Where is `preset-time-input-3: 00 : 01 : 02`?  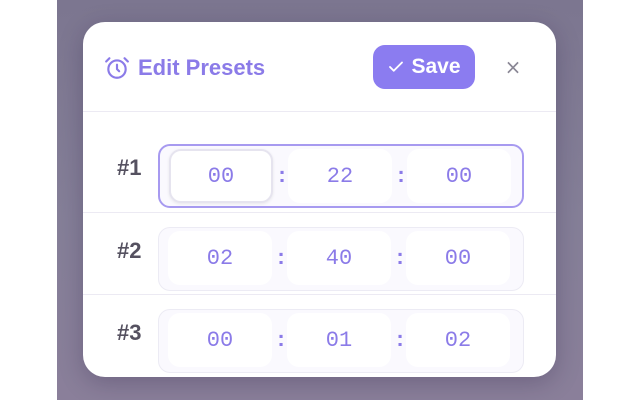 preset-time-input-3: 00 : 01 : 02 is located at coordinates (341, 341).